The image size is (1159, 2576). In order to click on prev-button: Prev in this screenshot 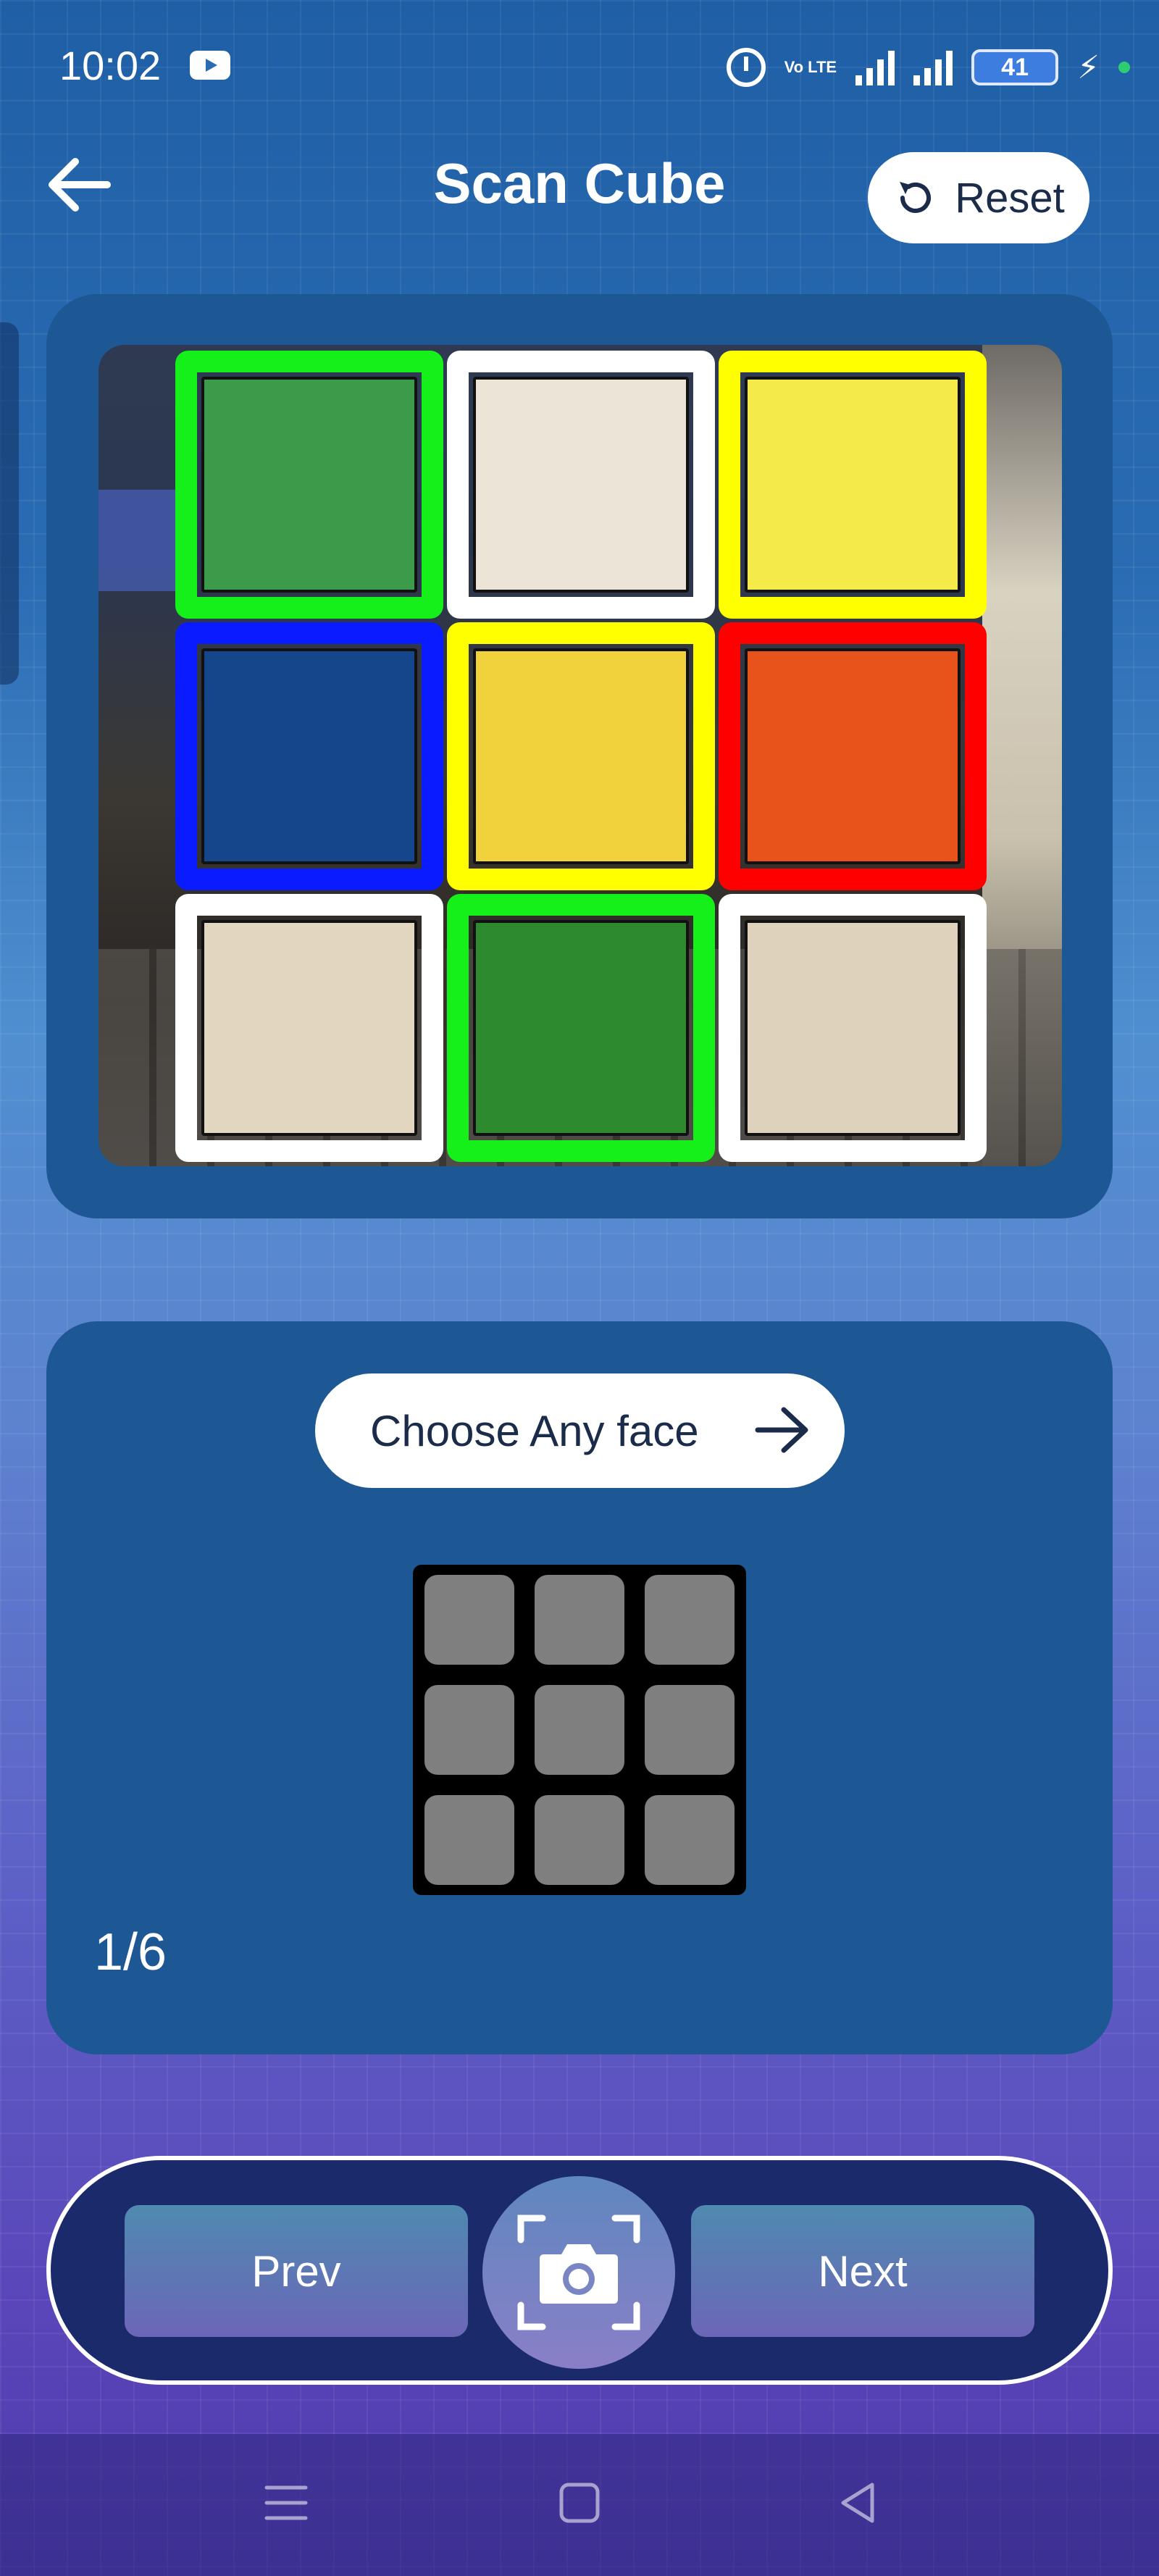, I will do `click(296, 2271)`.